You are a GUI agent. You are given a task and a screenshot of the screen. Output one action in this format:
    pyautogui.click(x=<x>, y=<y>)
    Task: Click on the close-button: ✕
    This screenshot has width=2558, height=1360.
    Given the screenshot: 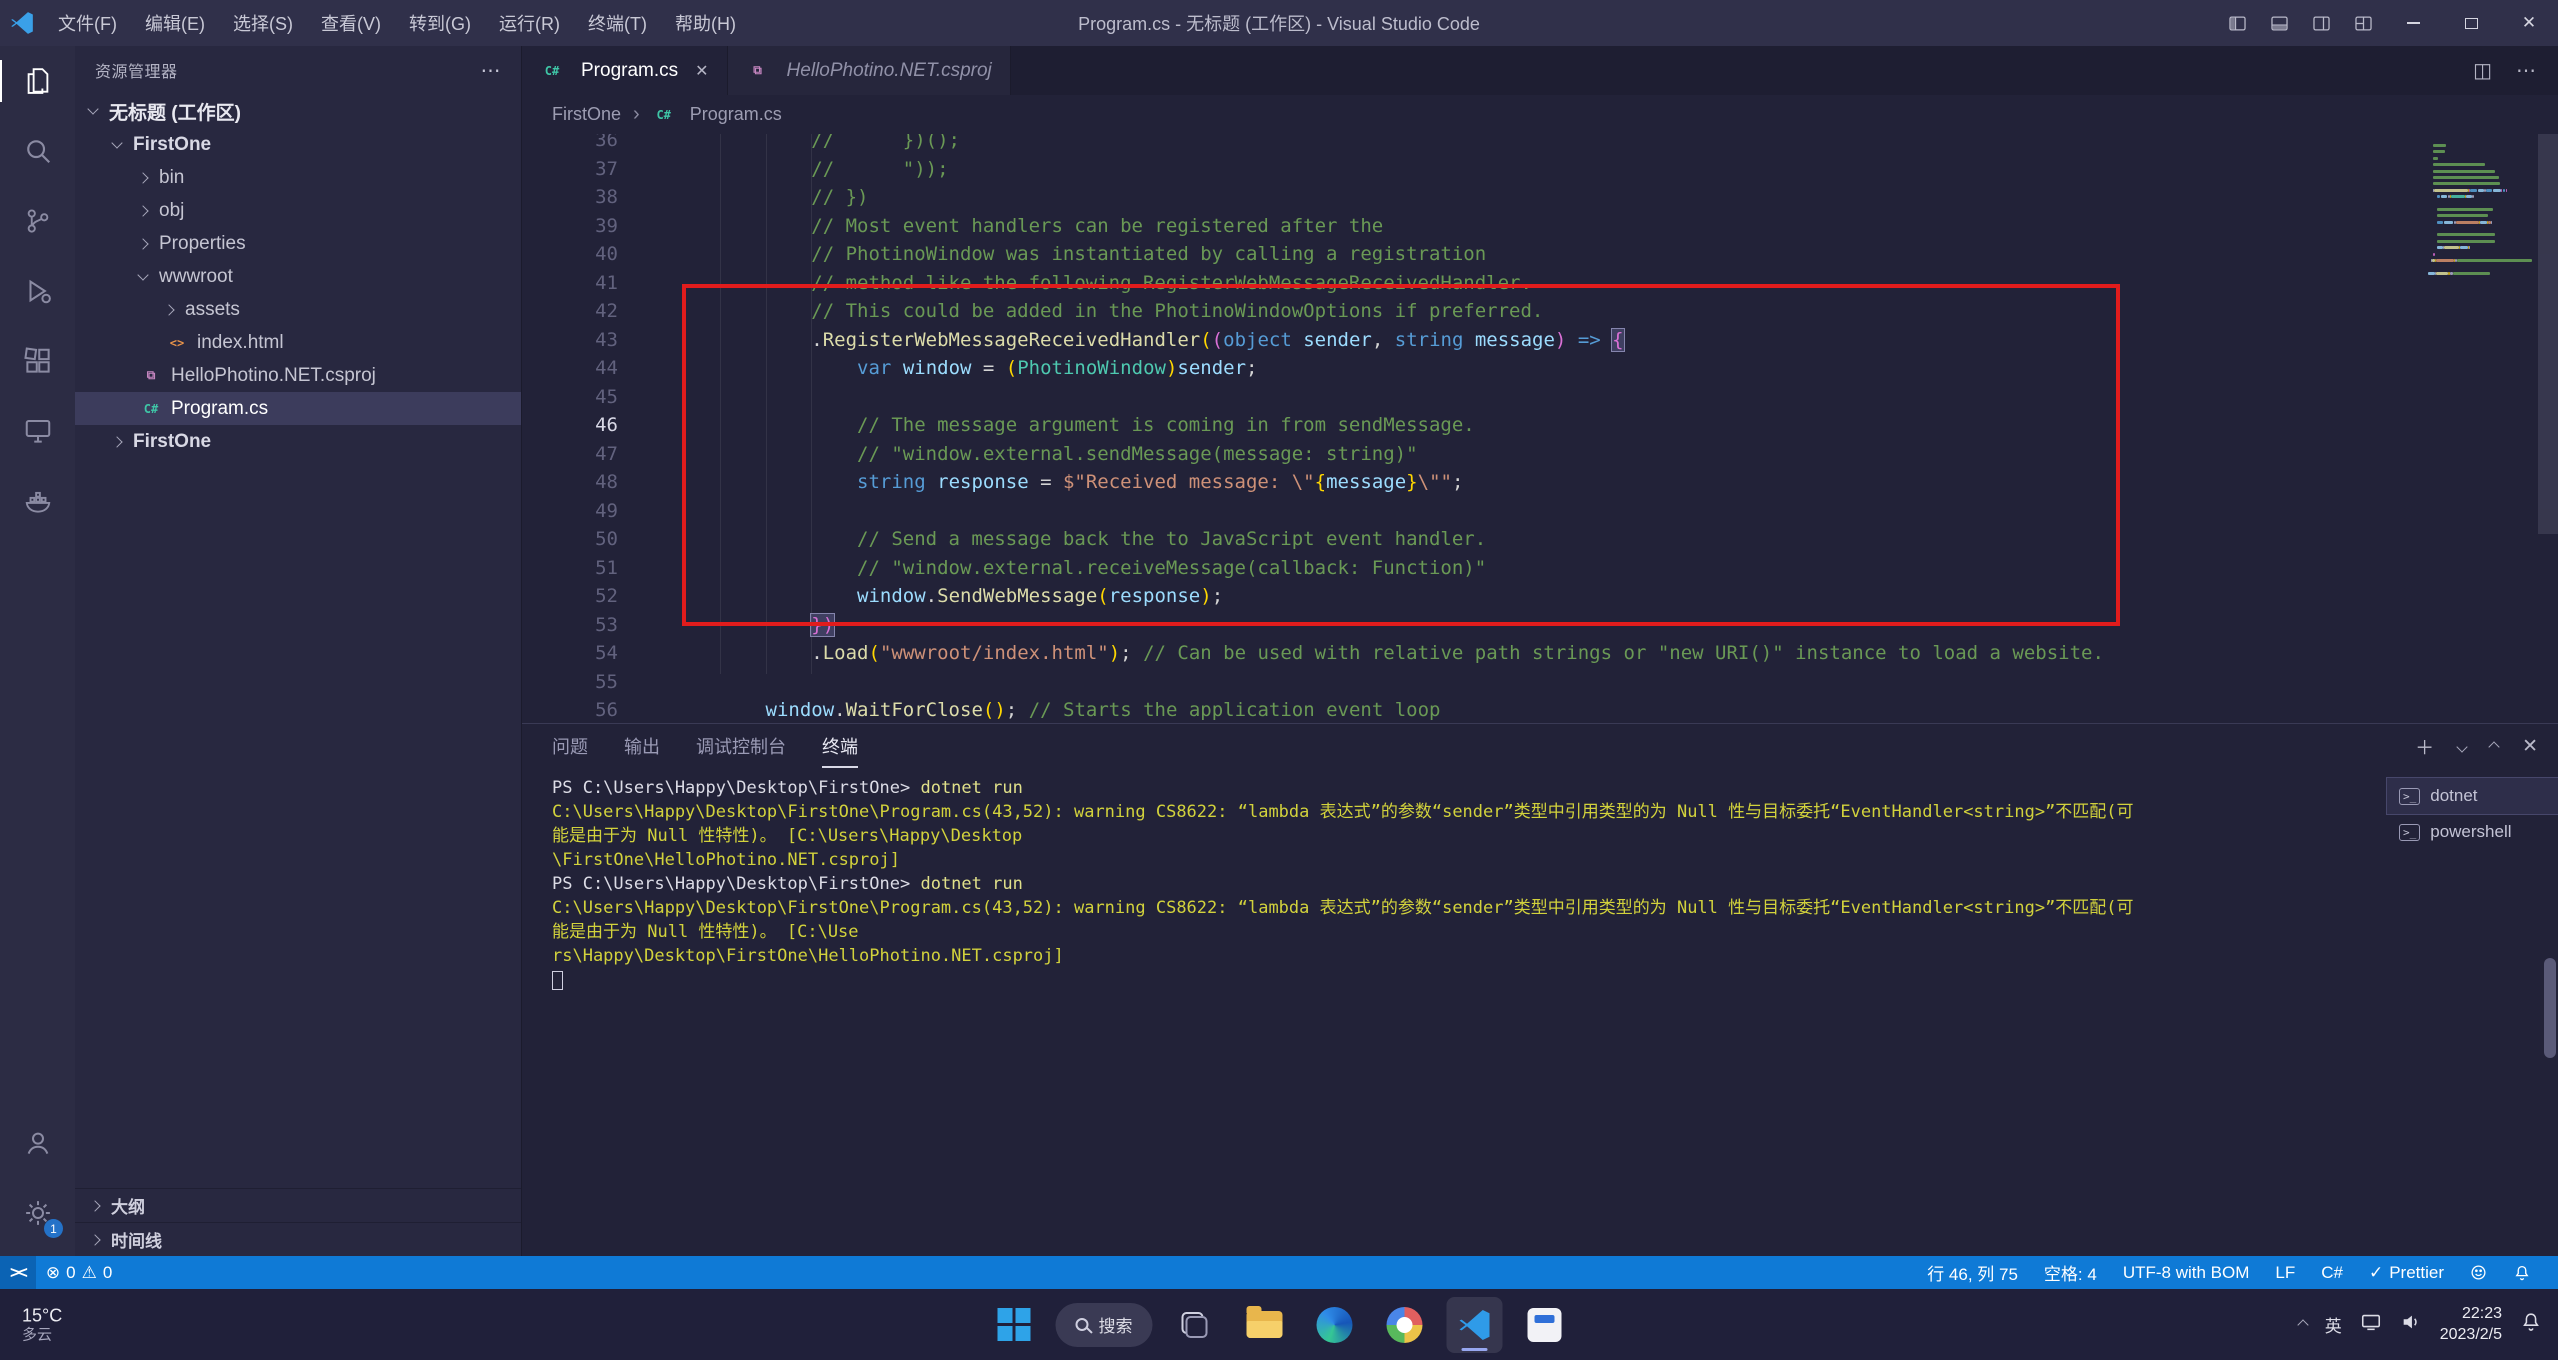 What is the action you would take?
    pyautogui.click(x=2529, y=23)
    